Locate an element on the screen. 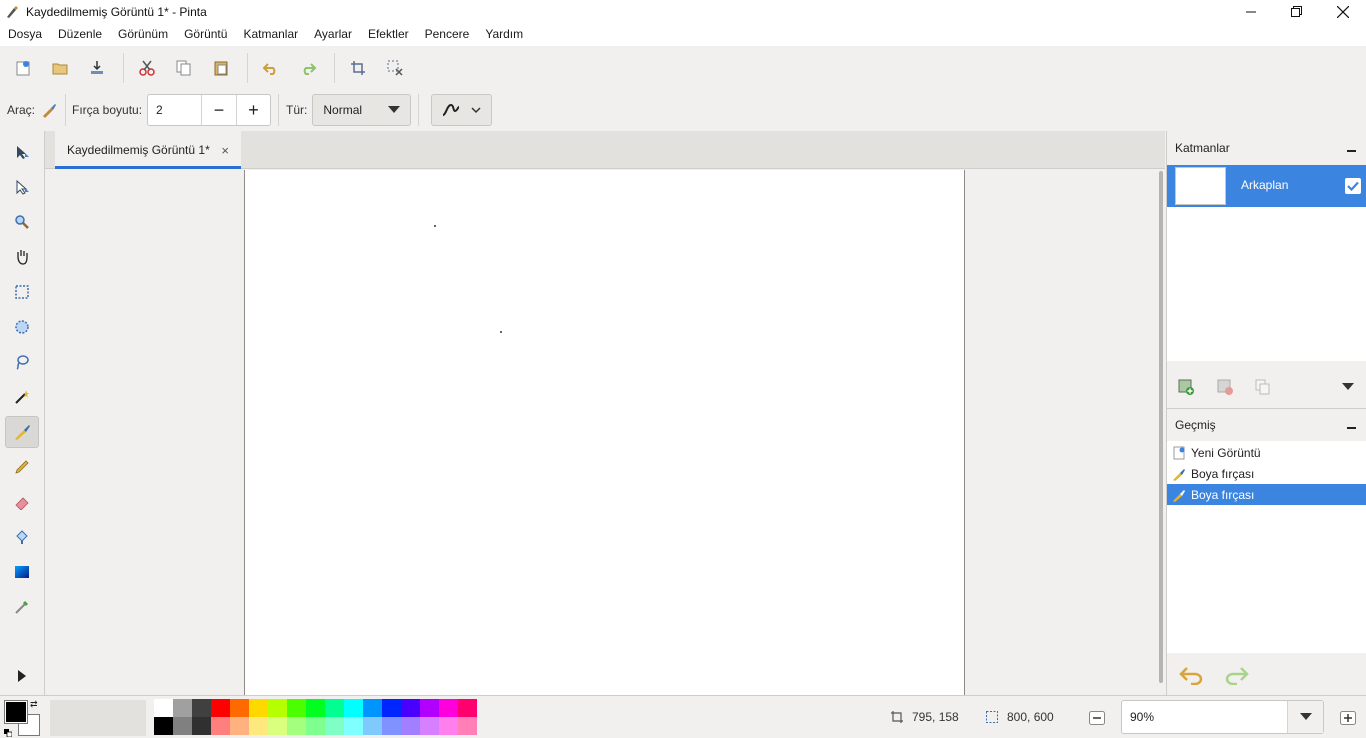 Image resolution: width=1366 pixels, height=738 pixels. tool-gradient is located at coordinates (22, 572).